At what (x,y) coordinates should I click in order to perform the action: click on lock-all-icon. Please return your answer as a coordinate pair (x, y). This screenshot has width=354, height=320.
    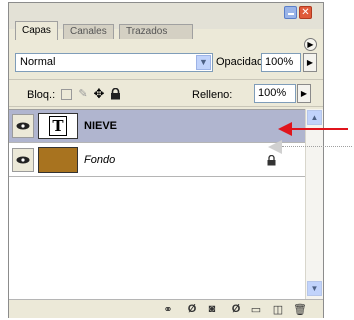
    Looking at the image, I should click on (115, 93).